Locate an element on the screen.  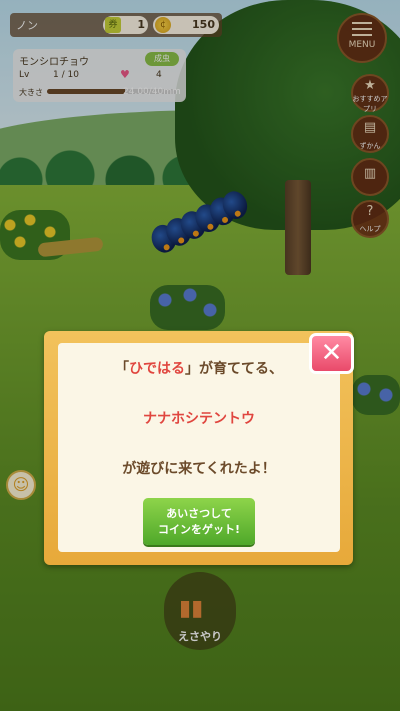
greet-button-line1: あいさつして is located at coordinates (199, 513).